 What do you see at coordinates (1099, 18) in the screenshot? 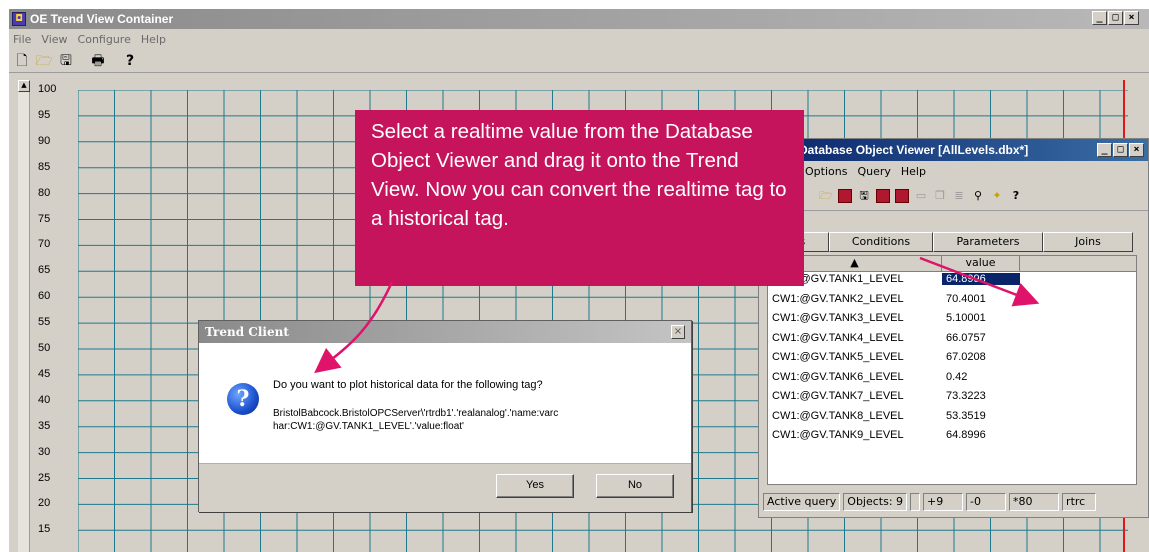
I see `minimize-button: _` at bounding box center [1099, 18].